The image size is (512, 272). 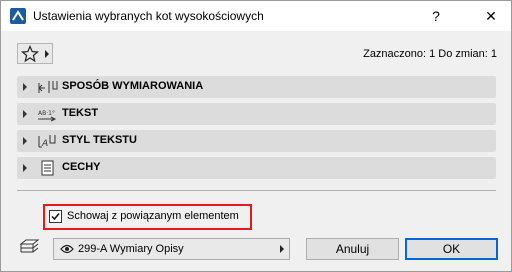 I want to click on layers-icon, so click(x=29, y=246).